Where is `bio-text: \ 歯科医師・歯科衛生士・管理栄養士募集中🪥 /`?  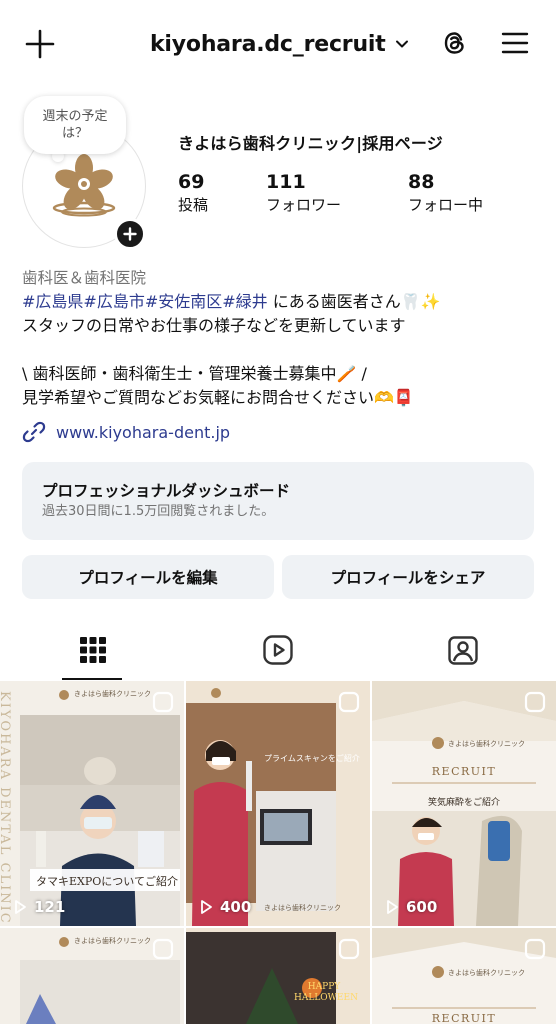 bio-text: \ 歯科医師・歯科衛生士・管理栄養士募集中🪥 / is located at coordinates (194, 373).